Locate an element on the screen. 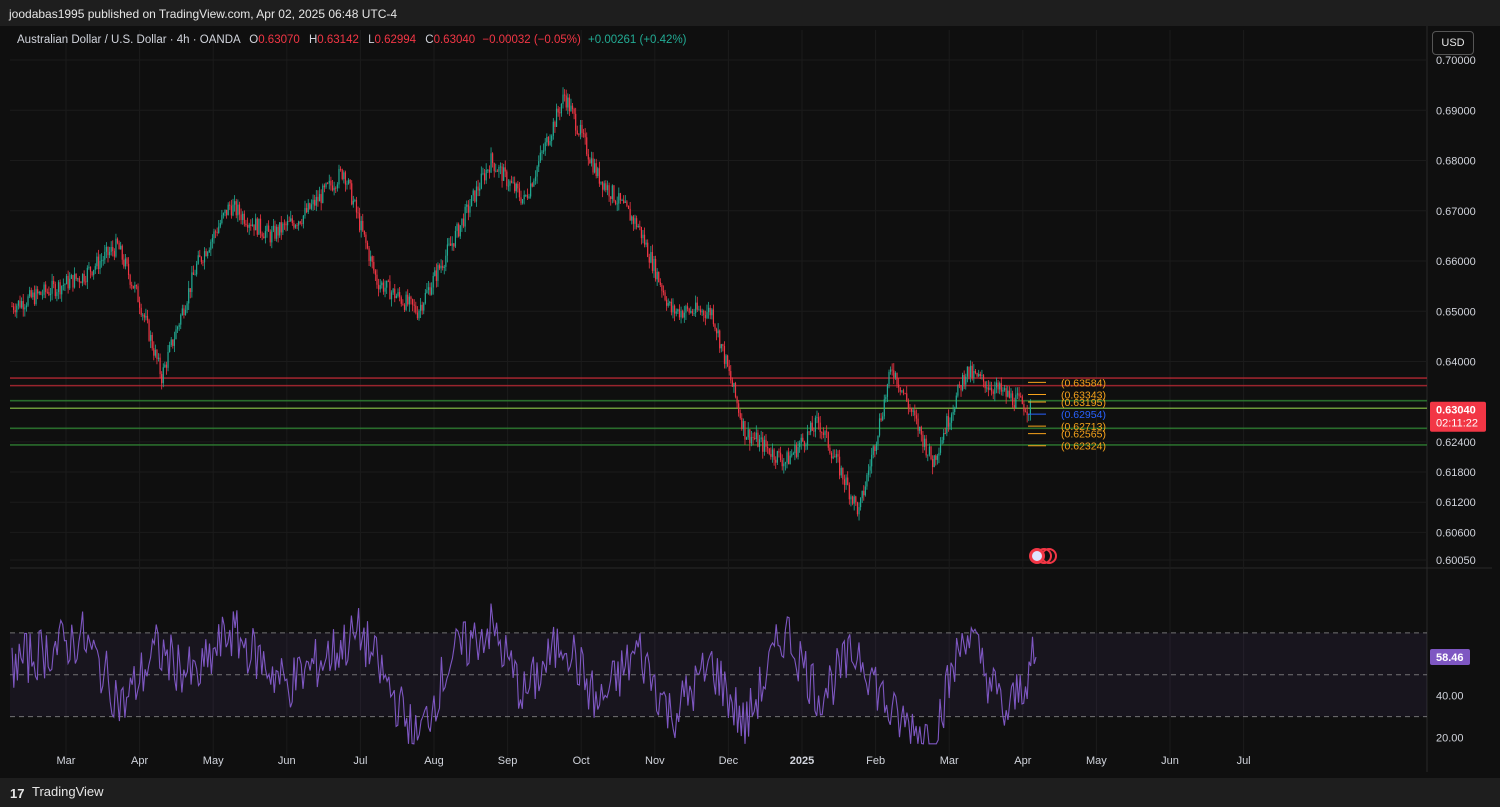 This screenshot has height=807, width=1500. time-tick-label: Jul is located at coordinates (360, 761).